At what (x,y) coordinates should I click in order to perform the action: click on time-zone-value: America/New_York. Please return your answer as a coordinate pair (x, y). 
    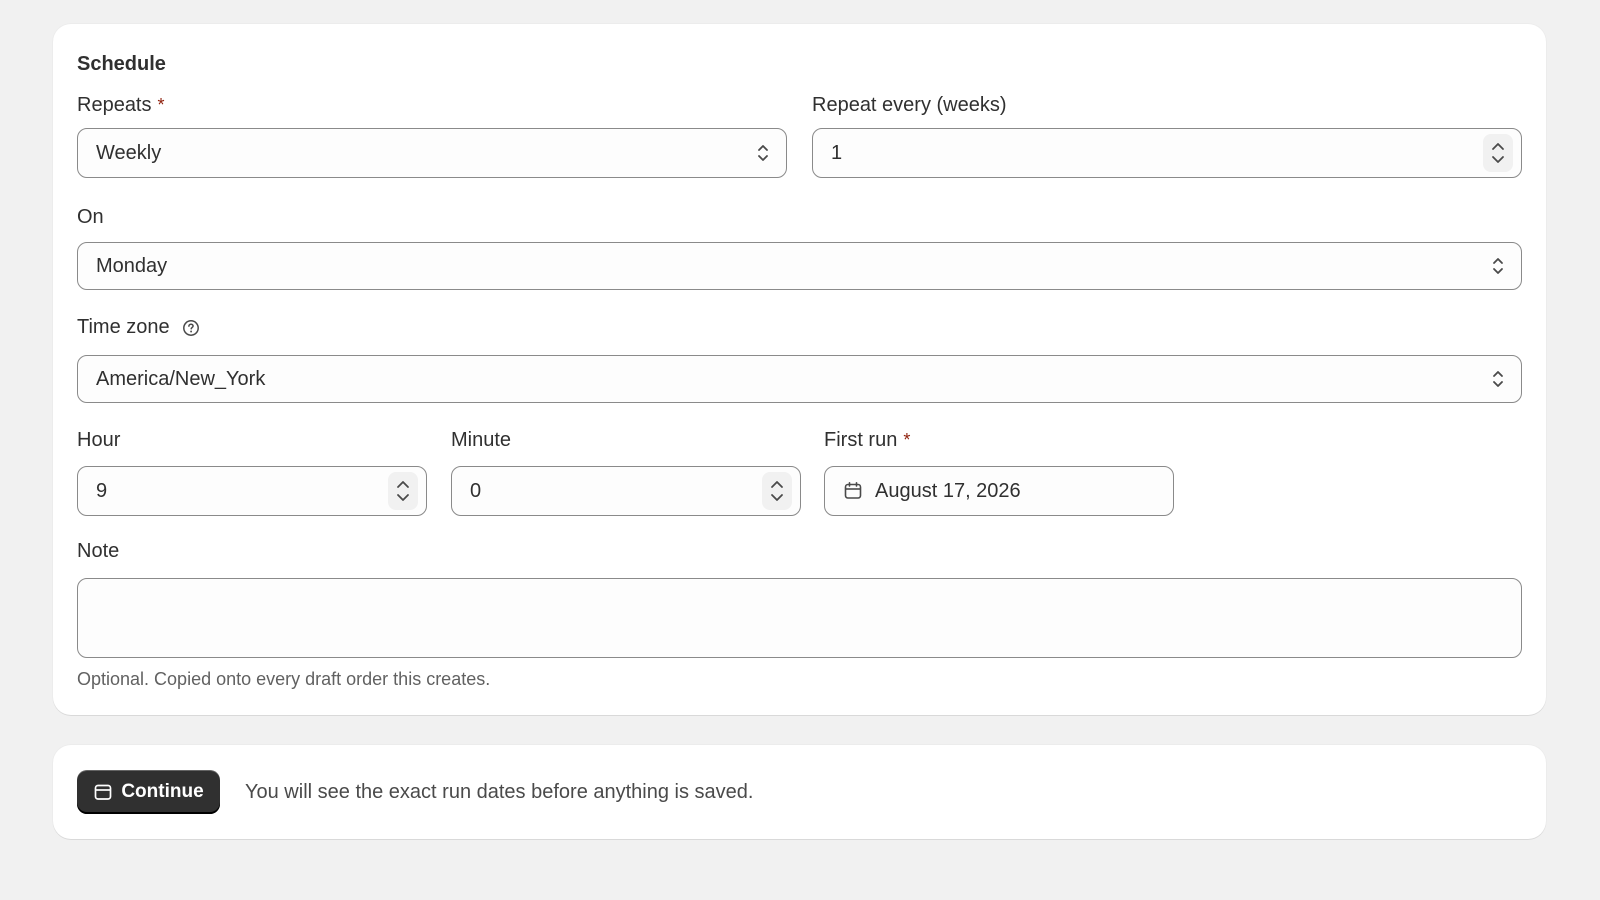
    Looking at the image, I should click on (181, 378).